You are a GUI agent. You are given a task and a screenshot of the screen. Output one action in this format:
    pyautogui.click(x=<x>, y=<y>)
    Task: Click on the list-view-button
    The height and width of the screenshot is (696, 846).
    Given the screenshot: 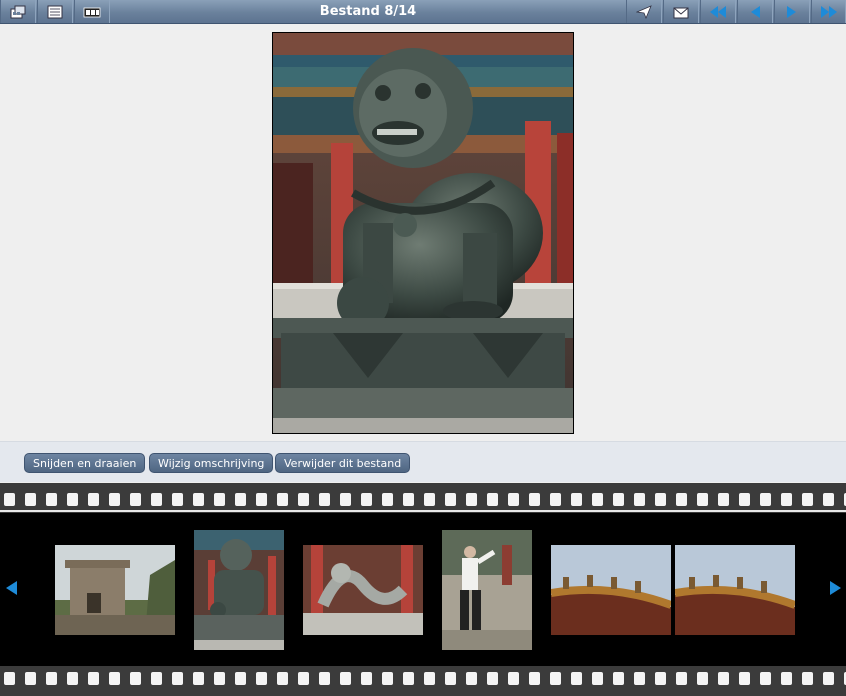 What is the action you would take?
    pyautogui.click(x=55, y=11)
    